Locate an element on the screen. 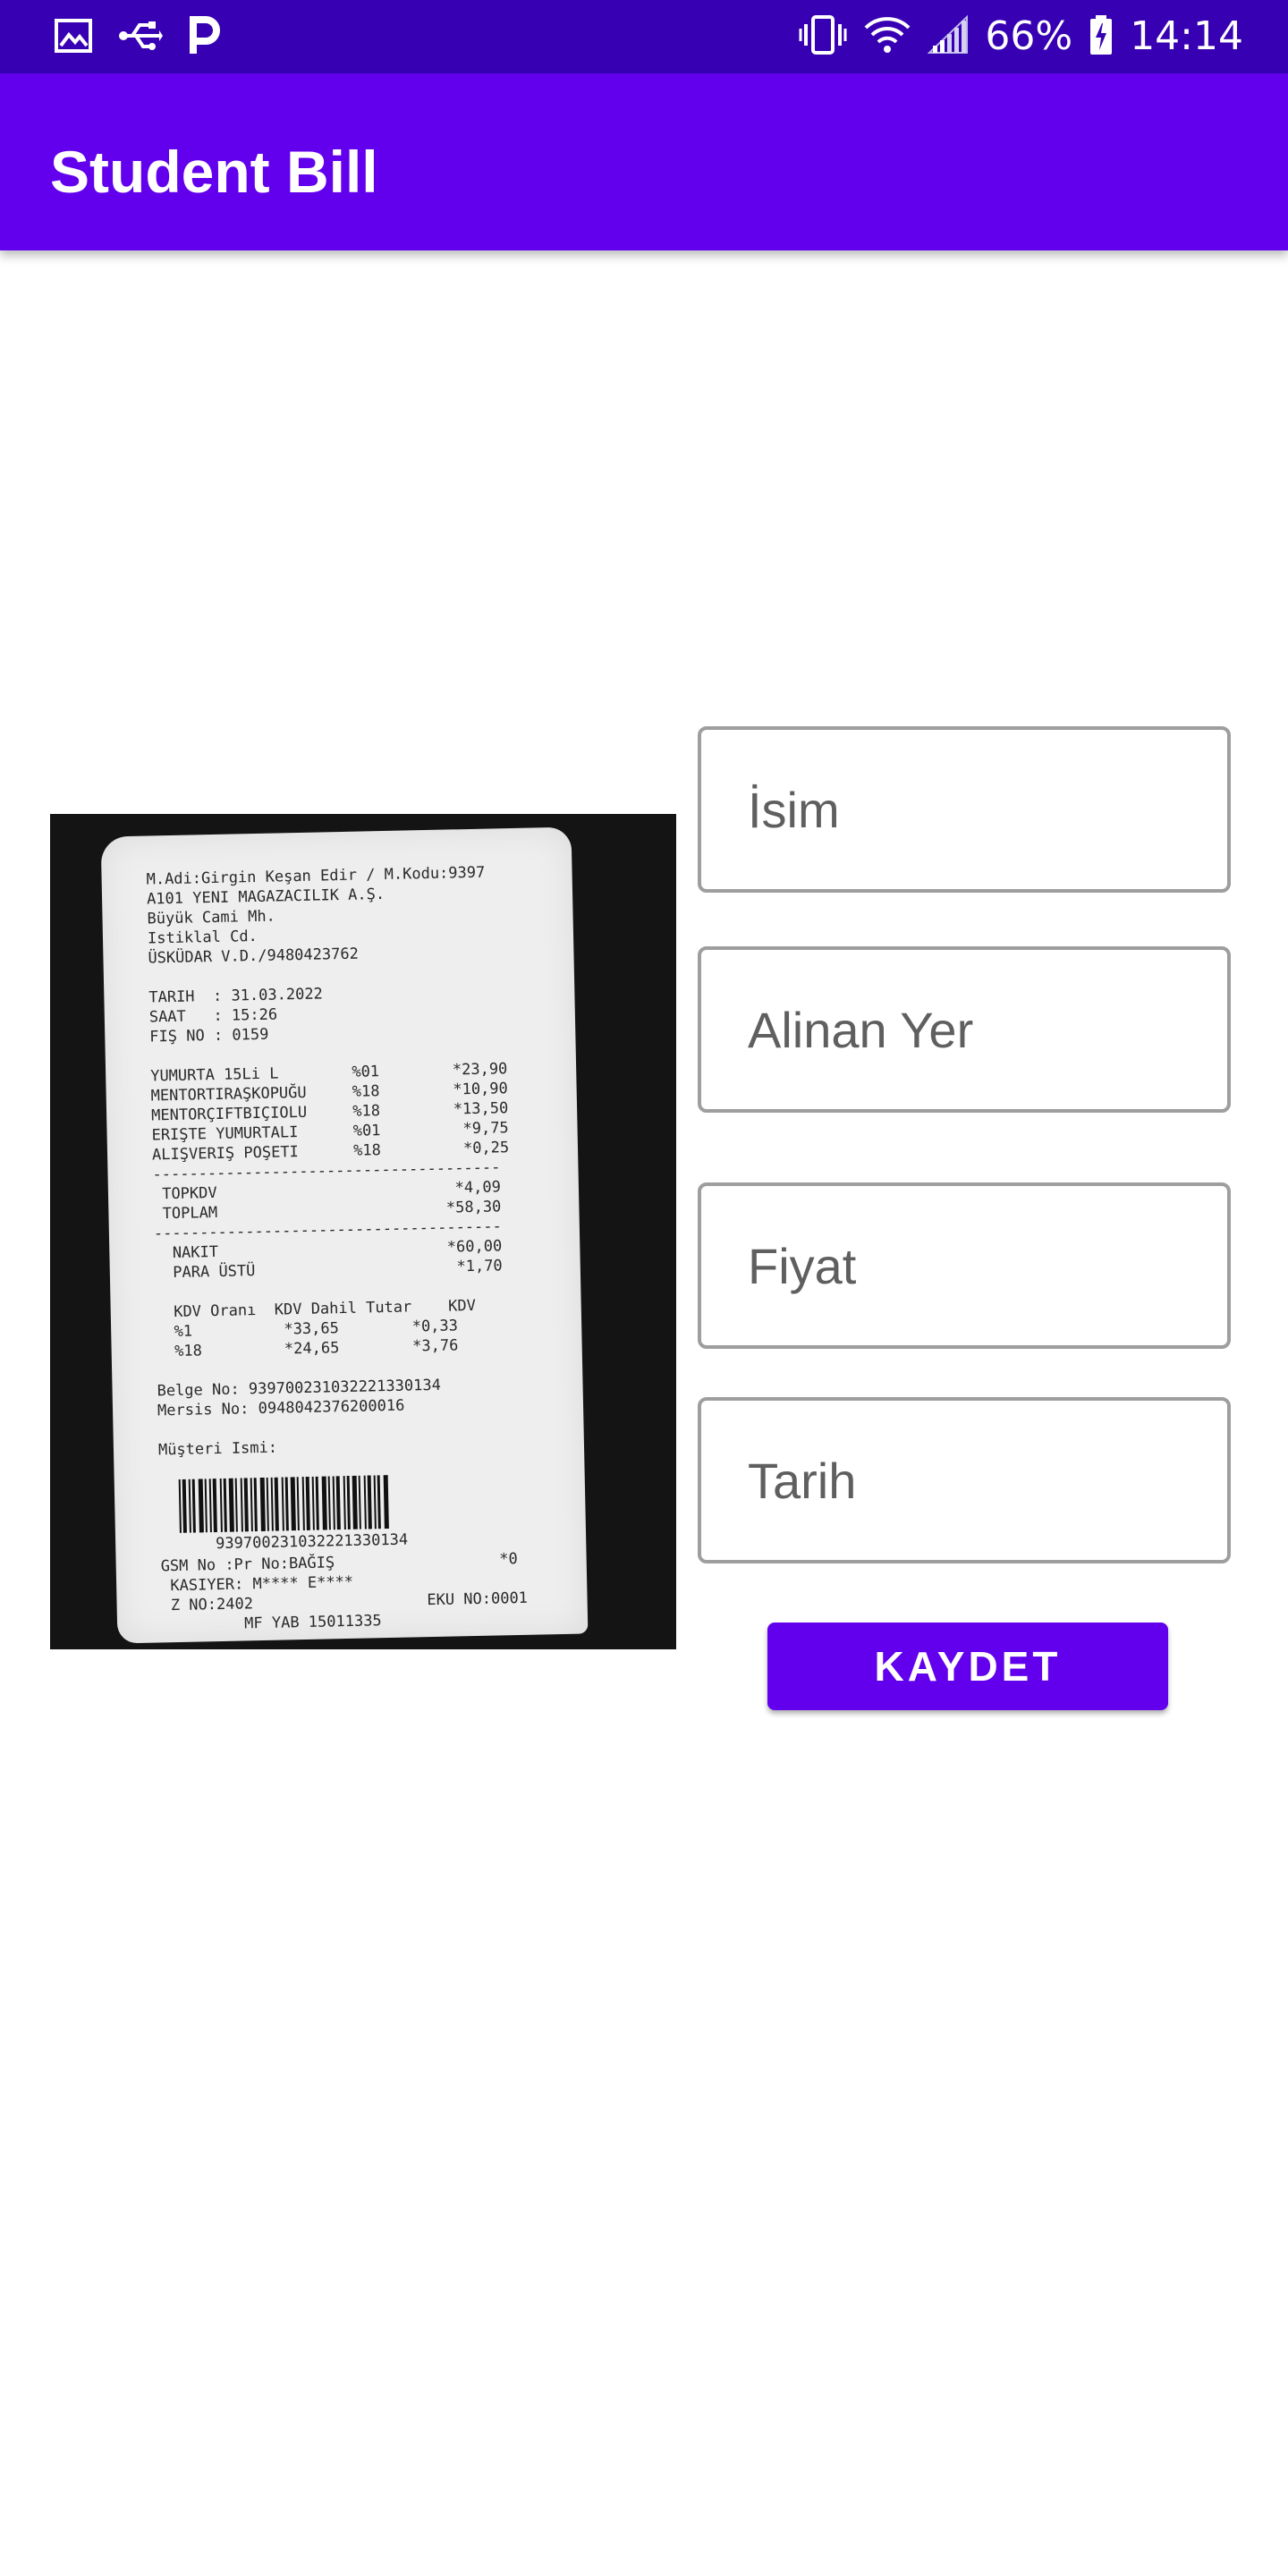 The width and height of the screenshot is (1288, 2576). receipt-text-line: %18 *24,65 *3,76 is located at coordinates (307, 1348).